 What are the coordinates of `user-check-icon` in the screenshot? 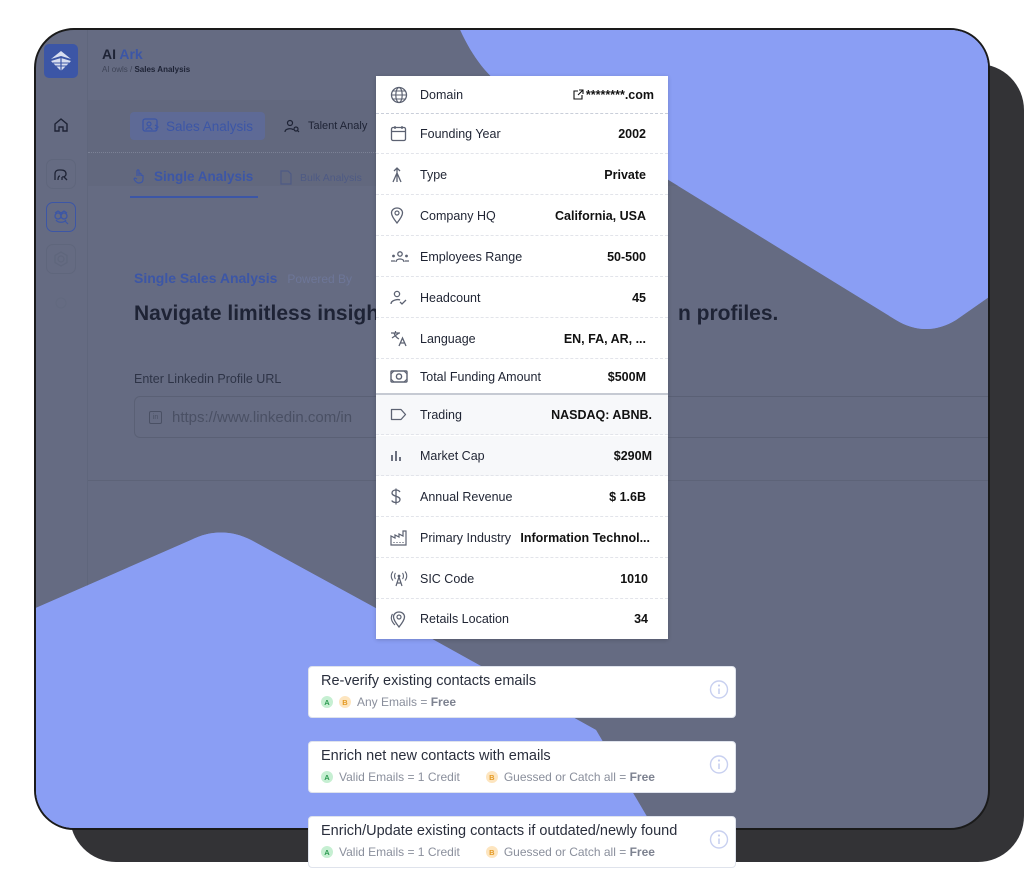 It's located at (398, 297).